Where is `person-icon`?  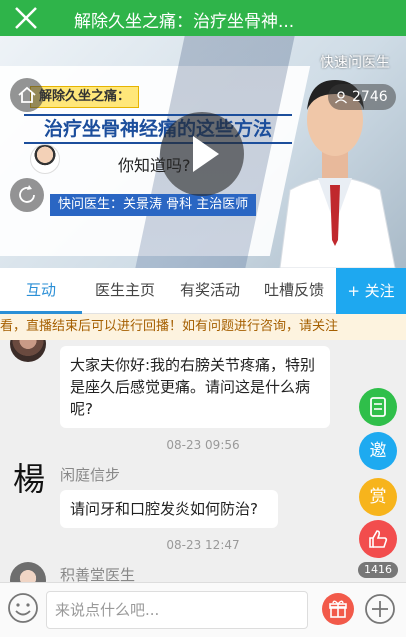 person-icon is located at coordinates (341, 97).